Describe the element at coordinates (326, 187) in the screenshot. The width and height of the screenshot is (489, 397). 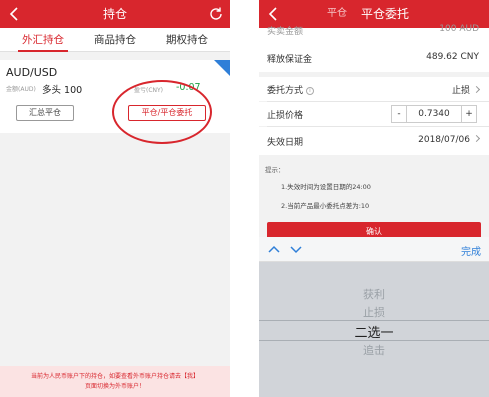
I see `hint-line-1: 1.失效时间为设置日期的24:00` at that location.